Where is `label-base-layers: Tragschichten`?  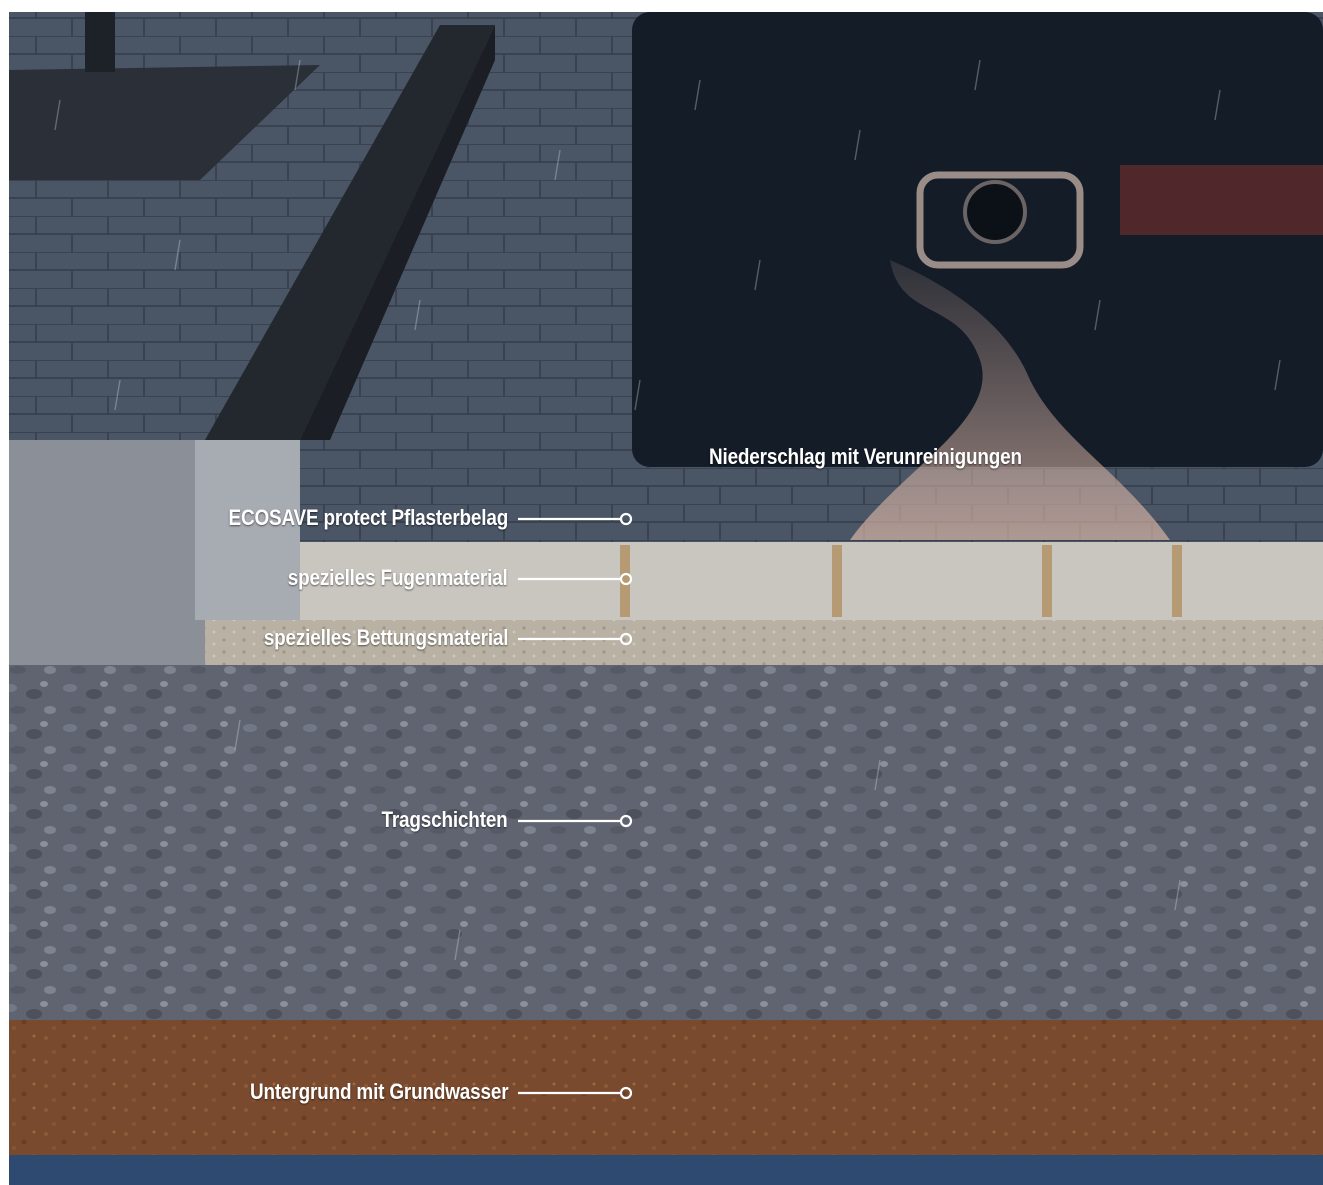 label-base-layers: Tragschichten is located at coordinates (444, 819).